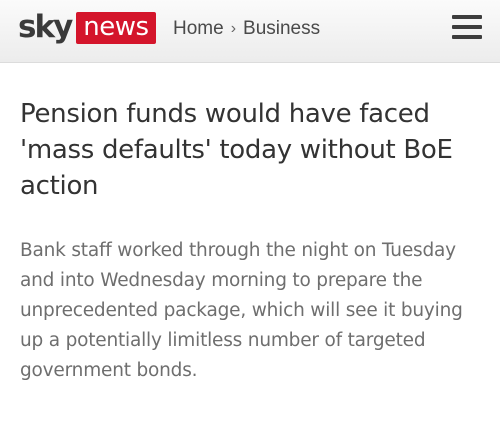  What do you see at coordinates (281, 29) in the screenshot?
I see `breadcrumb-business-link: Business` at bounding box center [281, 29].